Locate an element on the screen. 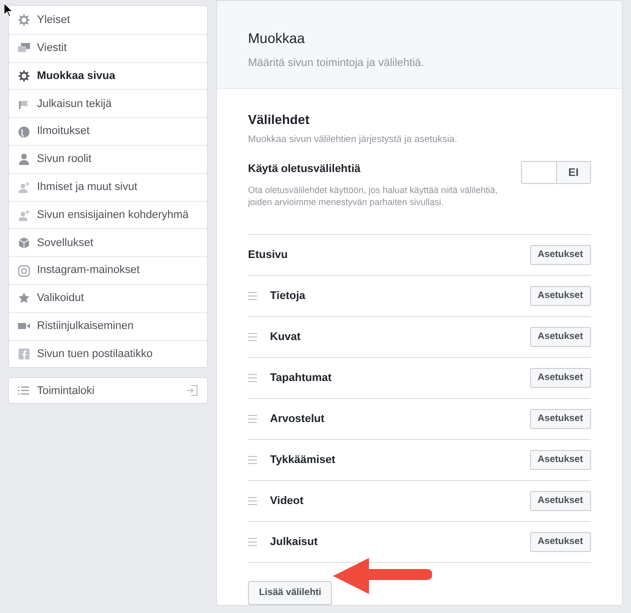 Image resolution: width=631 pixels, height=613 pixels. tab-name: Julkaisut is located at coordinates (294, 542).